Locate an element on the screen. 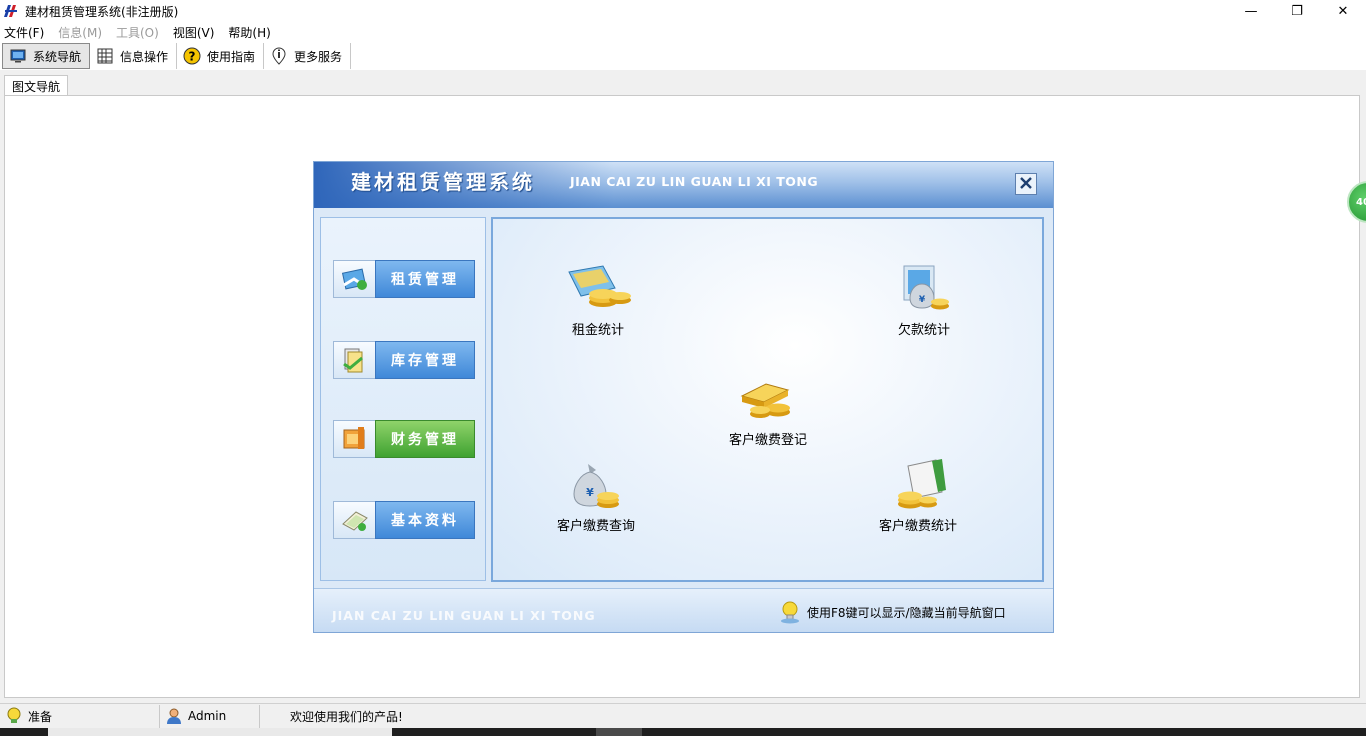 This screenshot has width=1366, height=736. dialog-title: 建材租赁管理系统 is located at coordinates (443, 182).